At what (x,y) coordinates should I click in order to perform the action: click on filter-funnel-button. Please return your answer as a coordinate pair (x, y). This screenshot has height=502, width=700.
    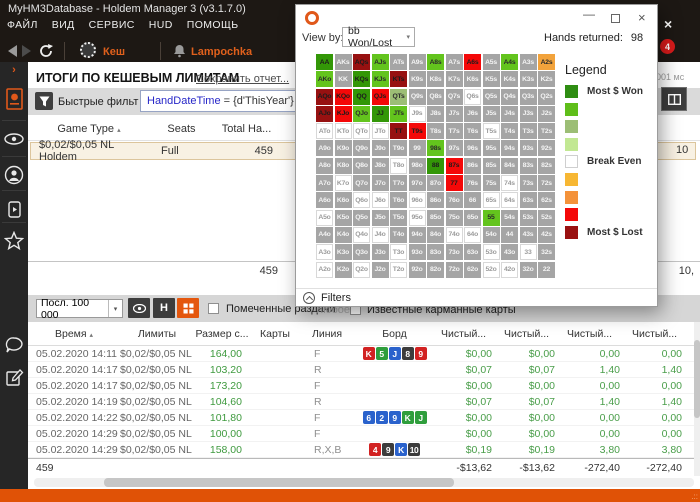
    Looking at the image, I should click on (44, 101).